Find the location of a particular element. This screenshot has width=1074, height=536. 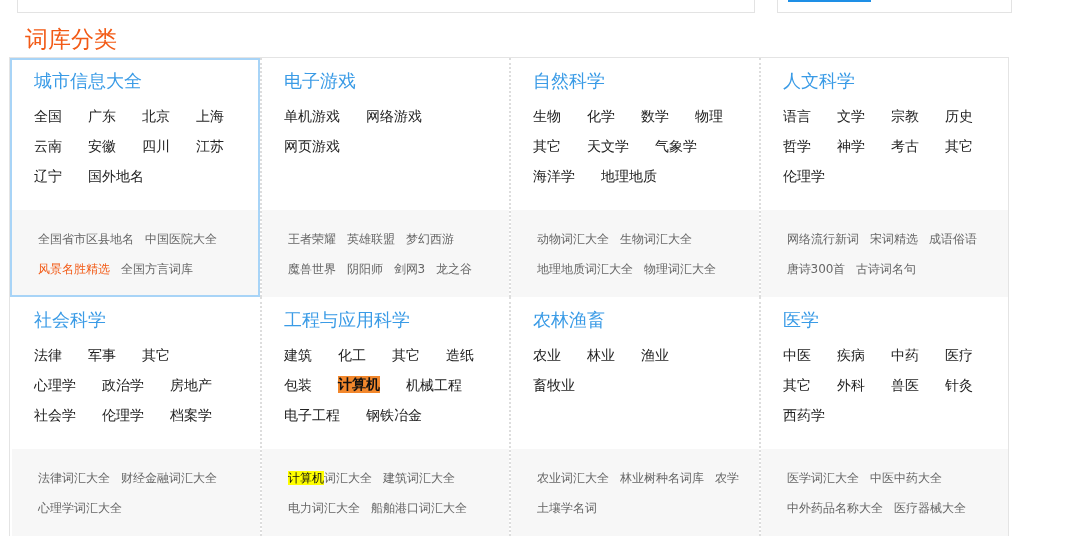

category-link: 化学 is located at coordinates (601, 116).